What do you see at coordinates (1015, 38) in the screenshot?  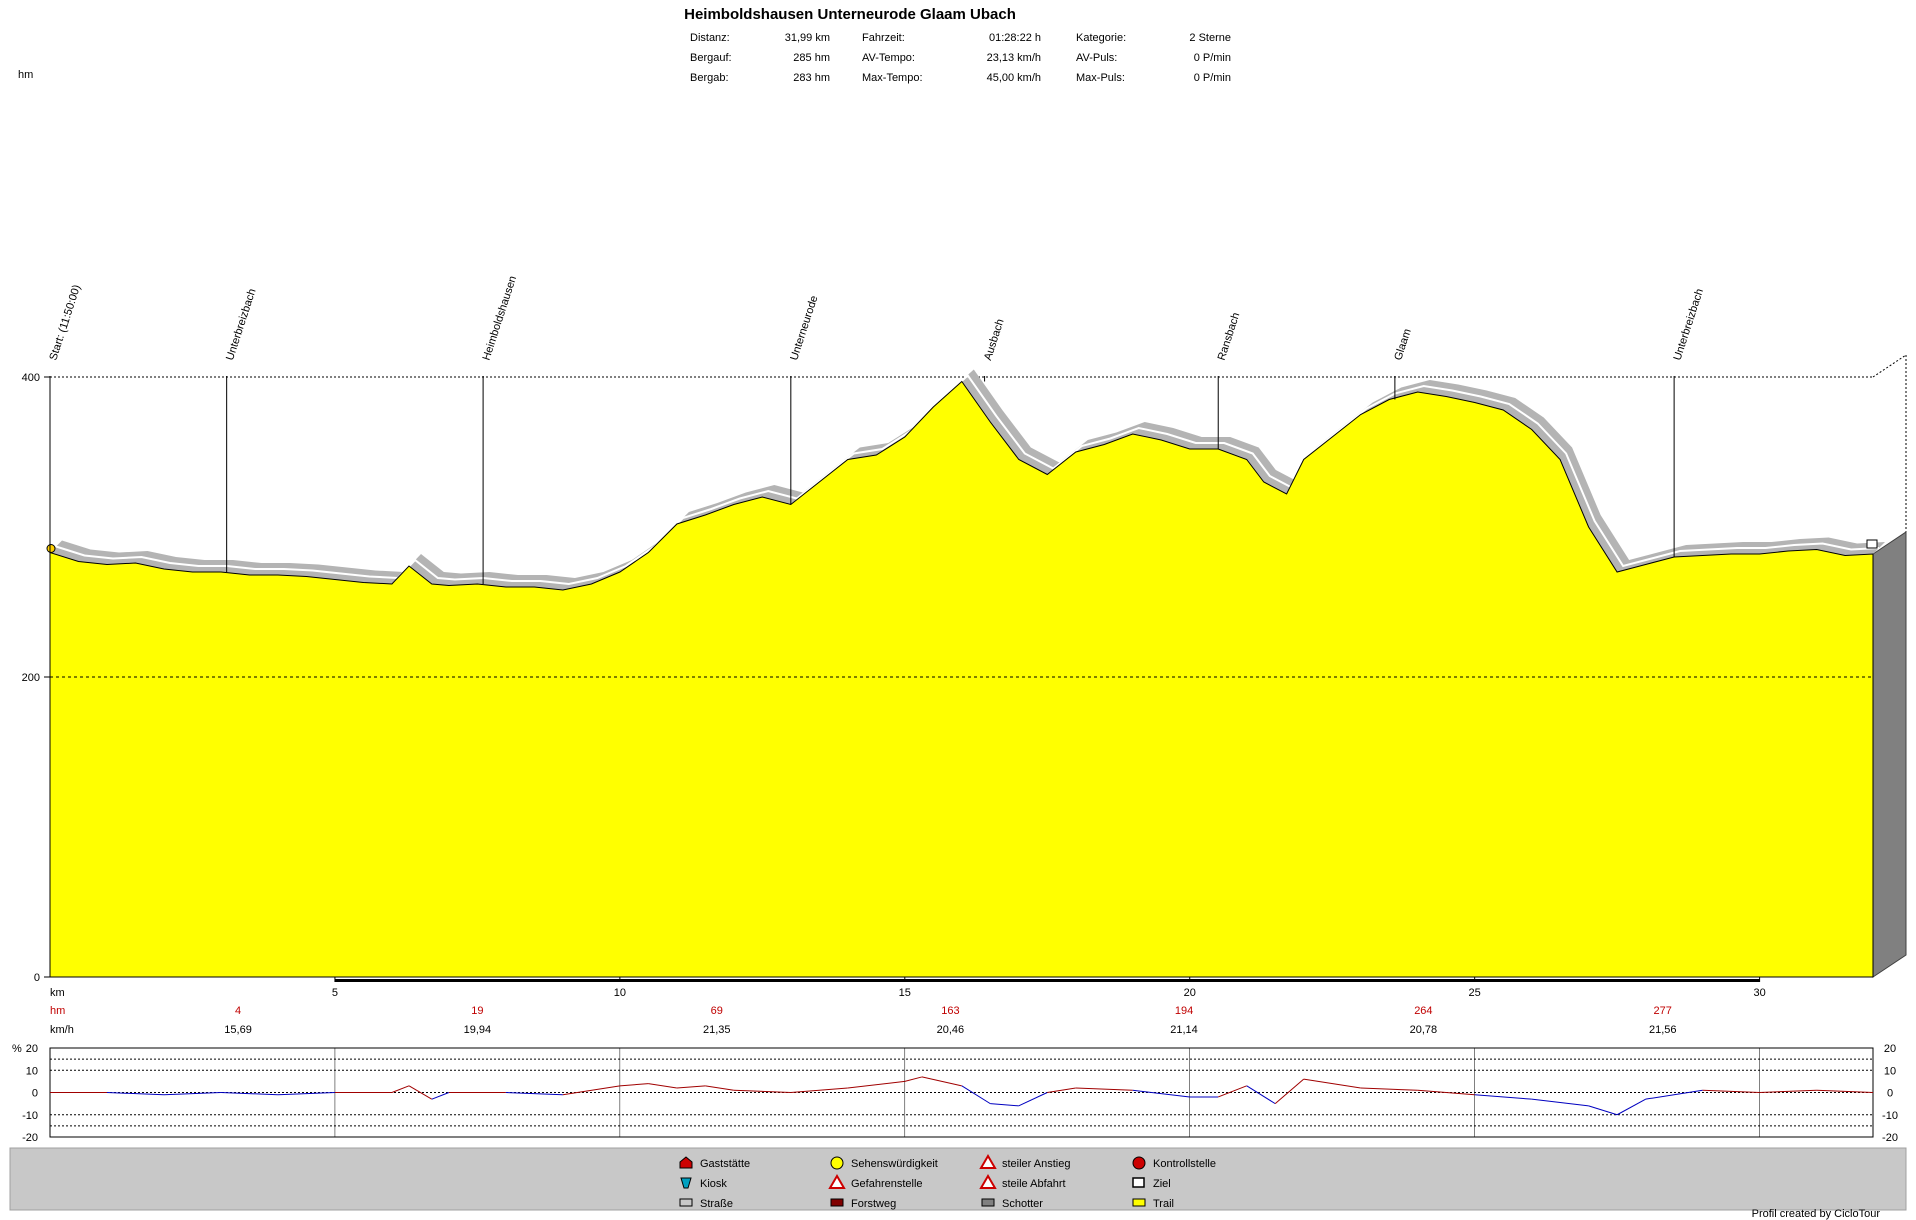 I see `stat-value-fahrzeit: 01:28:22 h` at bounding box center [1015, 38].